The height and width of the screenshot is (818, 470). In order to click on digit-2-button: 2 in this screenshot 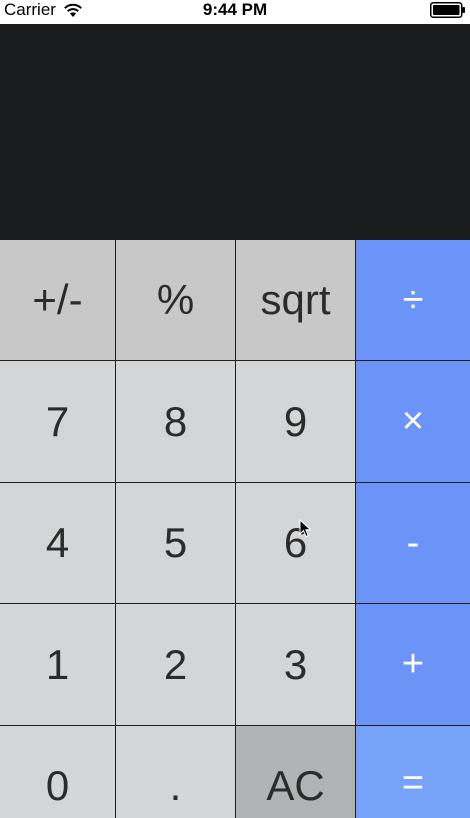, I will do `click(175, 664)`.